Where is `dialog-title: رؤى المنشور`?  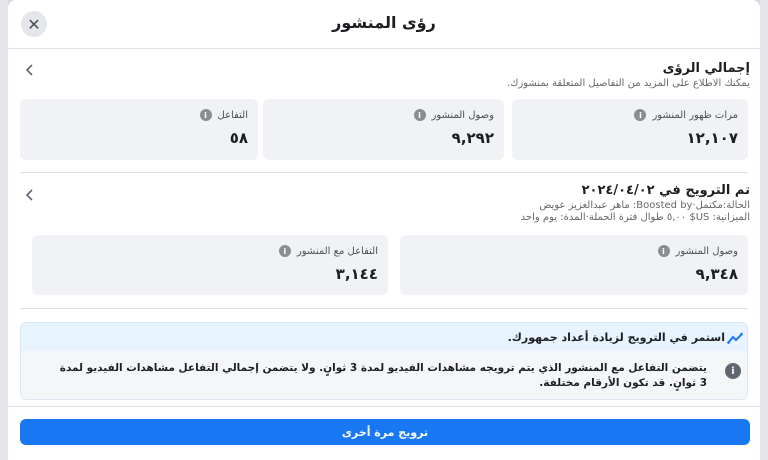
dialog-title: رؤى المنشور is located at coordinates (384, 22).